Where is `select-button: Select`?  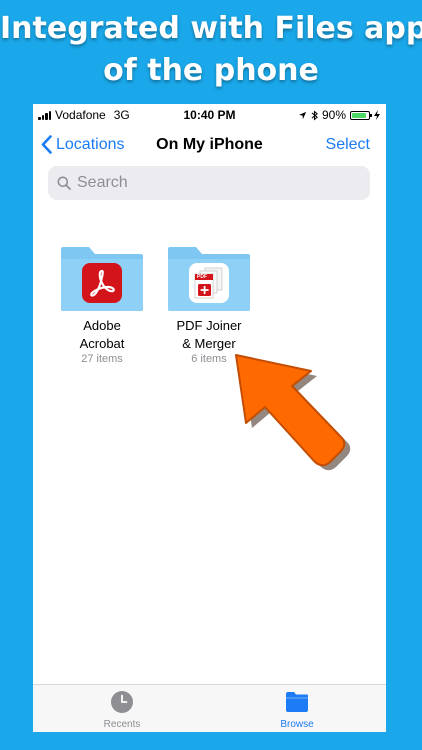 select-button: Select is located at coordinates (348, 145).